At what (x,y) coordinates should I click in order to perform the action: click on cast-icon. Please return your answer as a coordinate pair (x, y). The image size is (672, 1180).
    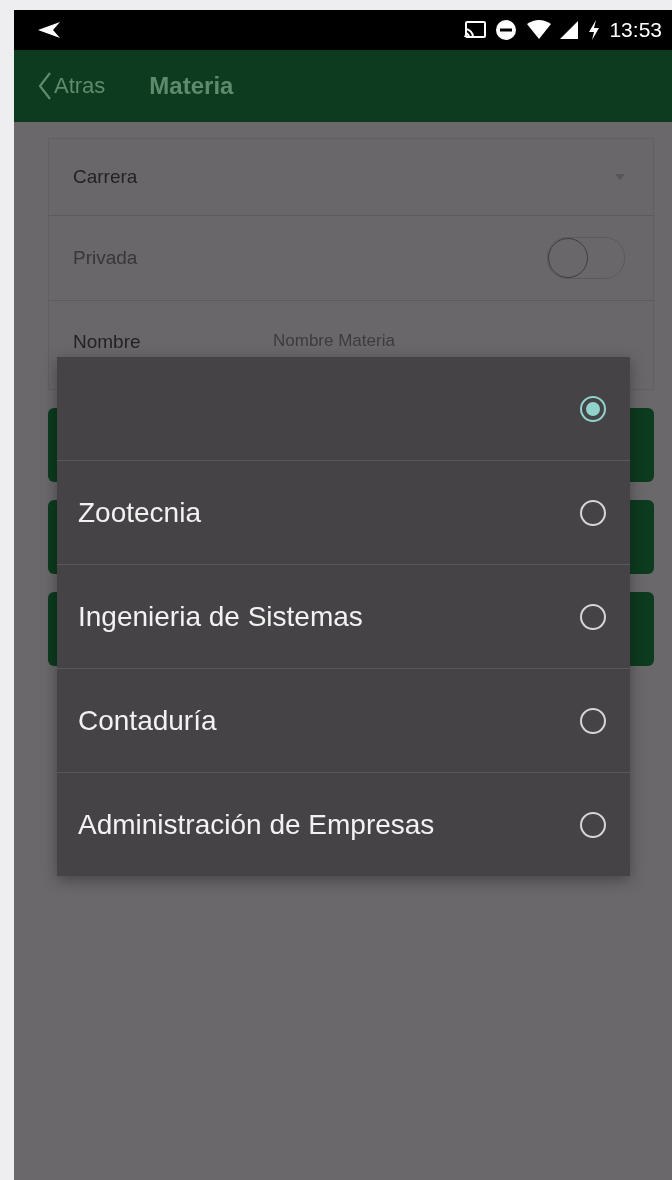
    Looking at the image, I should click on (475, 30).